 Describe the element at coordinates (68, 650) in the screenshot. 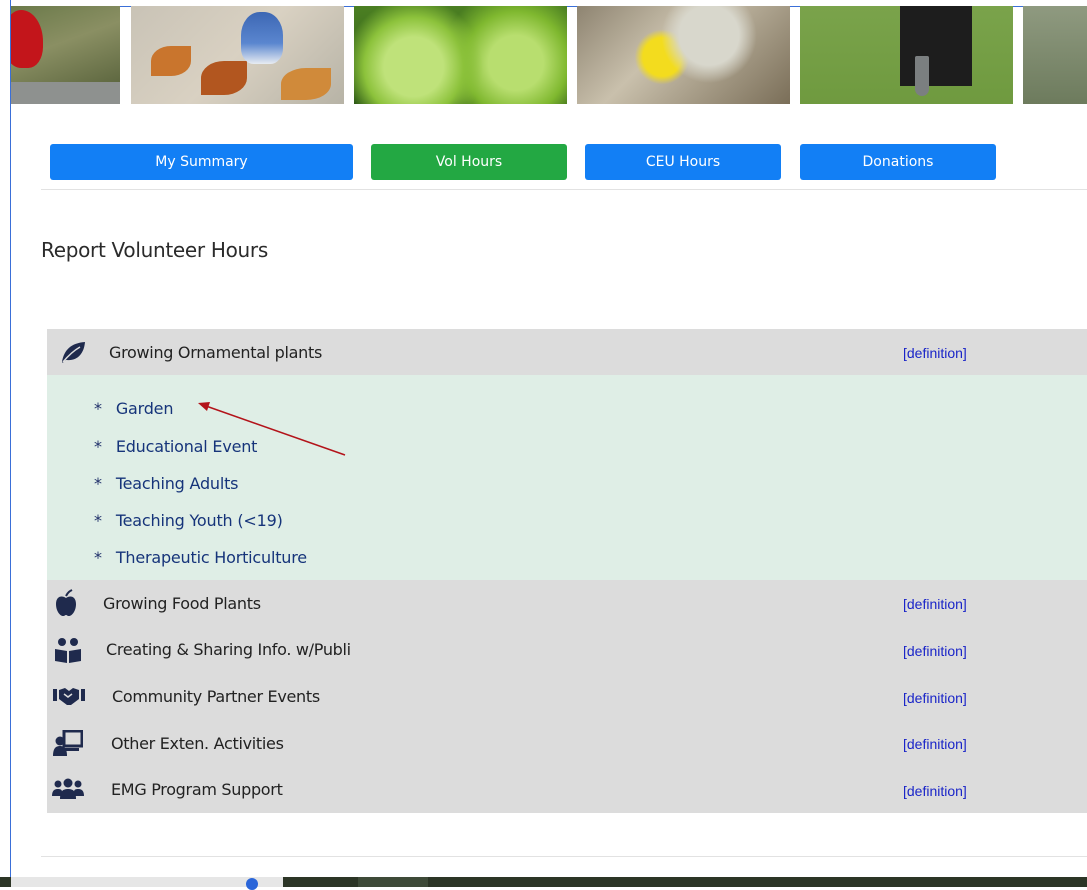

I see `reading-people-icon` at that location.